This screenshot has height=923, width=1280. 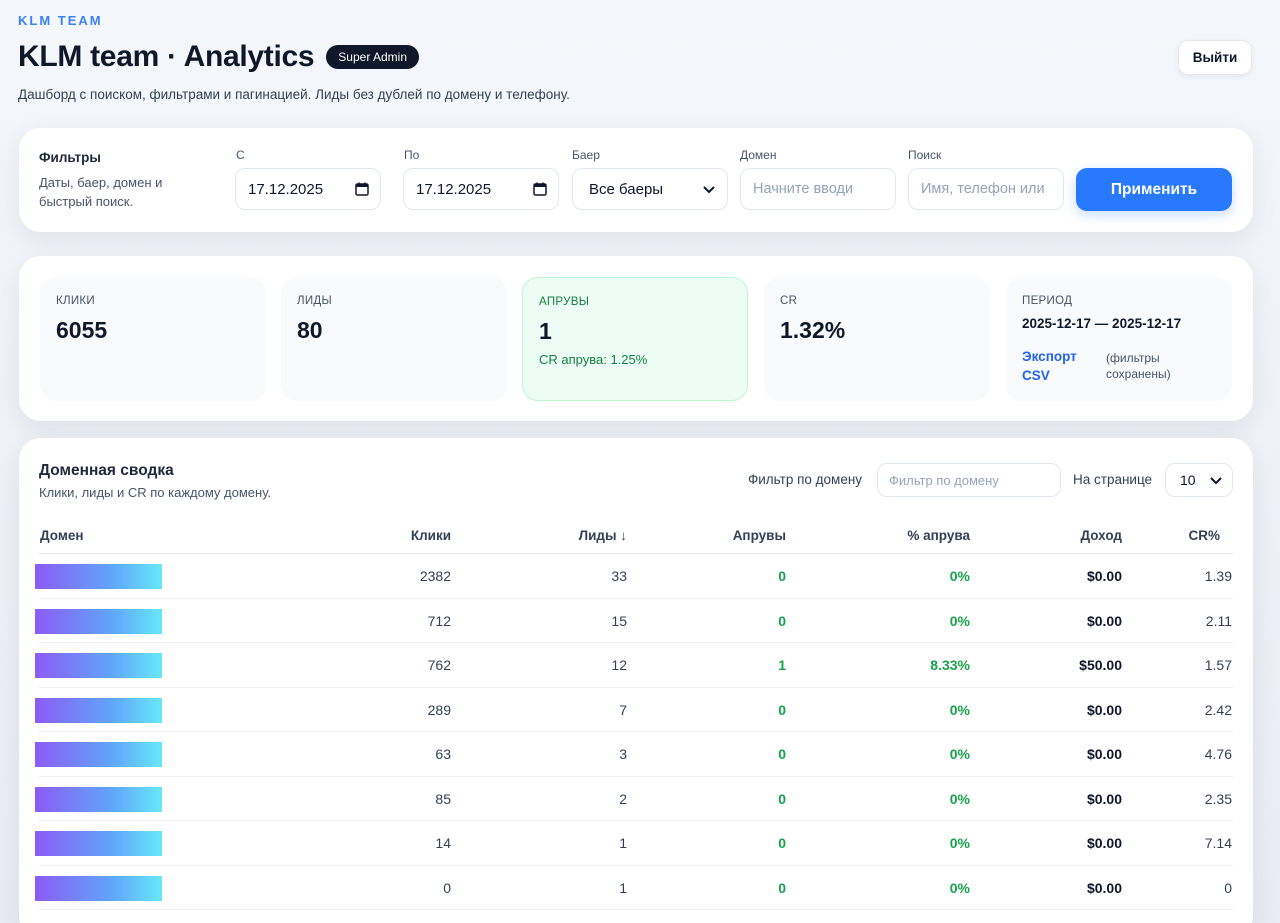 I want to click on cell-leads: 3, so click(x=623, y=754).